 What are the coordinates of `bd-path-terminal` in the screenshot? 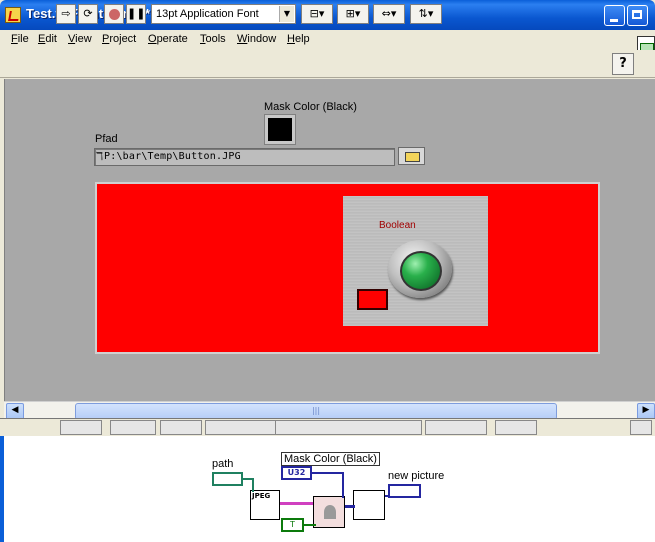 It's located at (227, 479).